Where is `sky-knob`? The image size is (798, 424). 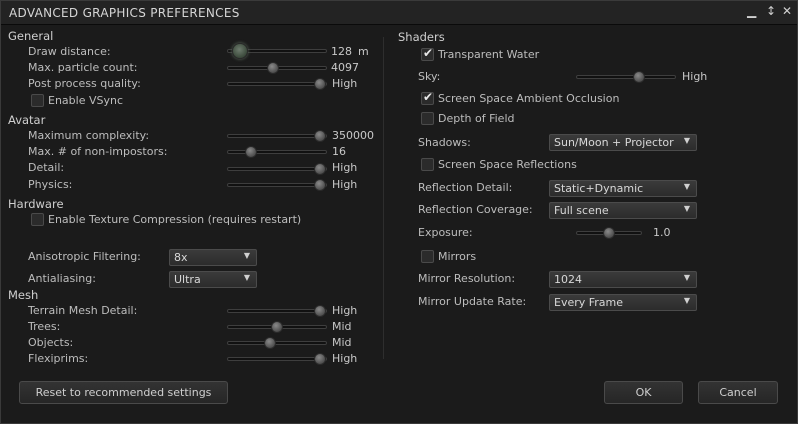 sky-knob is located at coordinates (638, 77).